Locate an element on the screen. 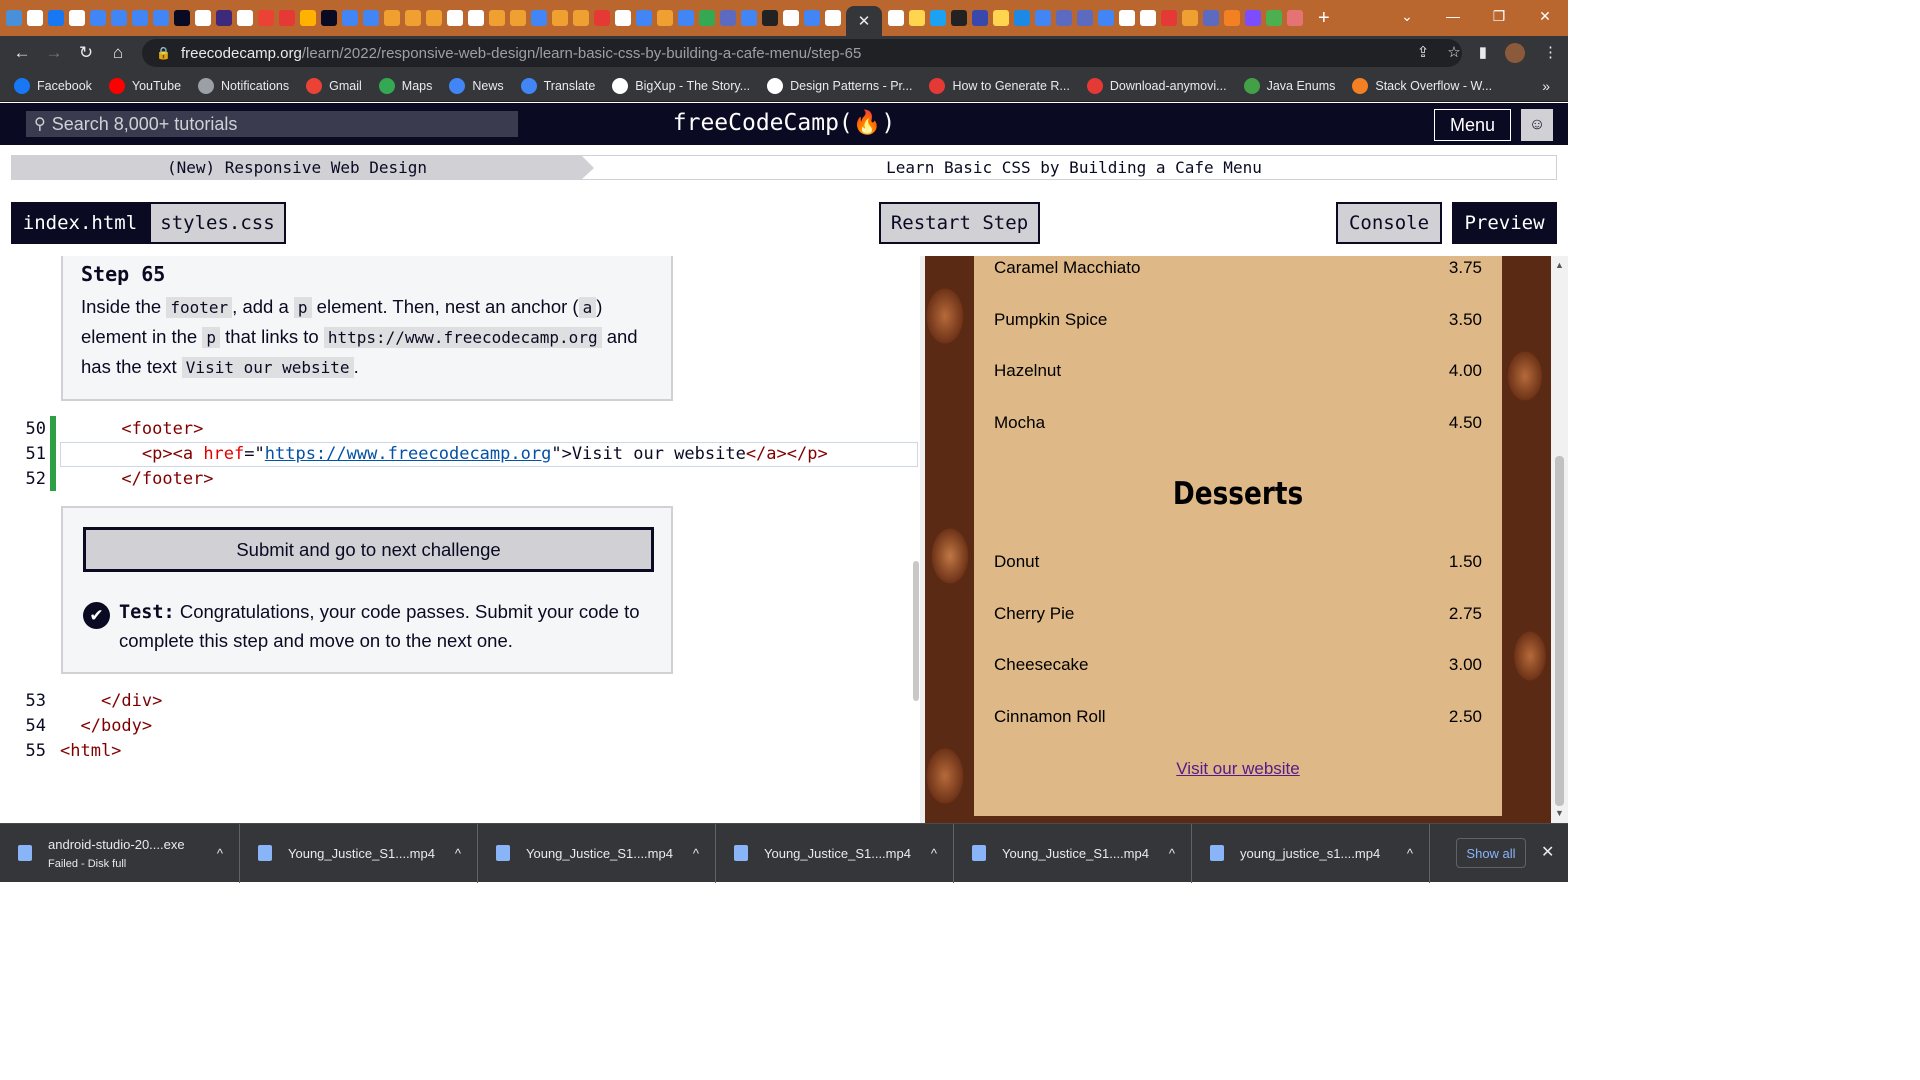 Image resolution: width=1920 pixels, height=1080 pixels. code-line: 50 <footer> is located at coordinates (460, 428).